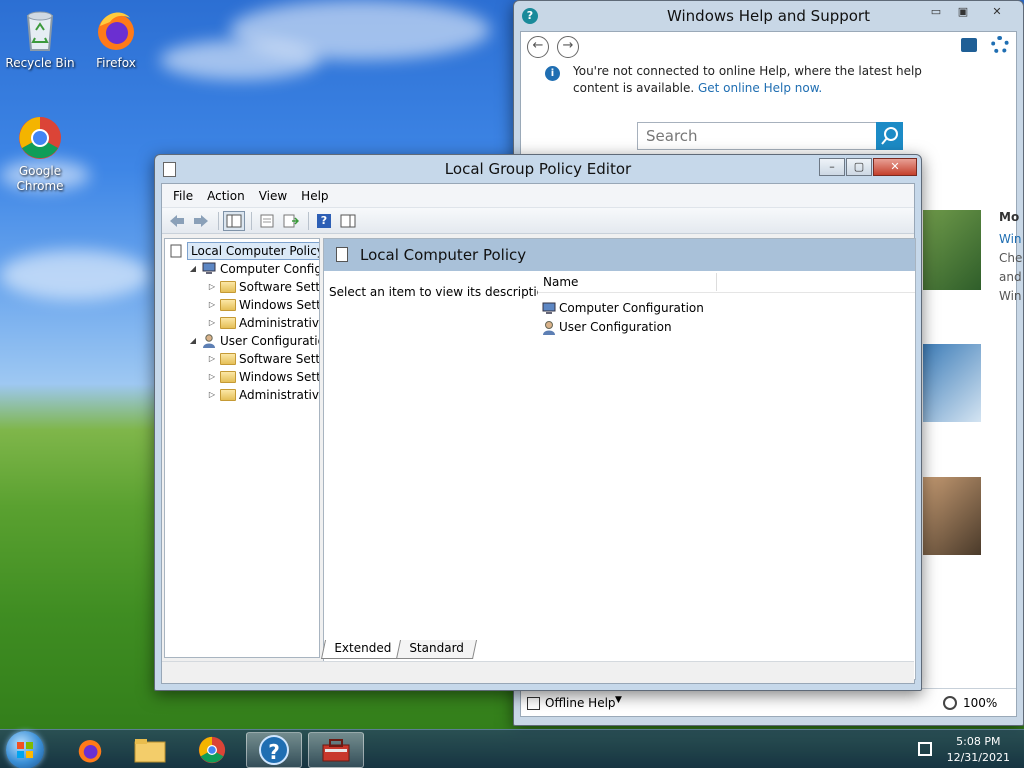 The image size is (1024, 768). Describe the element at coordinates (177, 221) in the screenshot. I see `back-arrow-icon` at that location.